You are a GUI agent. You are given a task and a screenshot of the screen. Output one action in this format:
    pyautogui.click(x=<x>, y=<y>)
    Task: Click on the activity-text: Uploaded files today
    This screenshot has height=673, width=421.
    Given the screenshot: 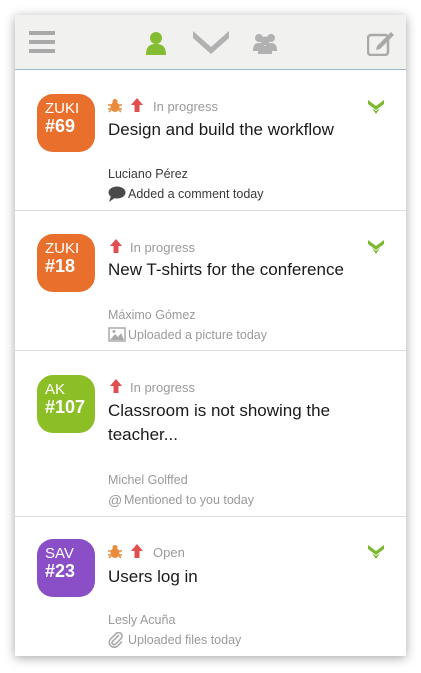 What is the action you would take?
    pyautogui.click(x=185, y=640)
    